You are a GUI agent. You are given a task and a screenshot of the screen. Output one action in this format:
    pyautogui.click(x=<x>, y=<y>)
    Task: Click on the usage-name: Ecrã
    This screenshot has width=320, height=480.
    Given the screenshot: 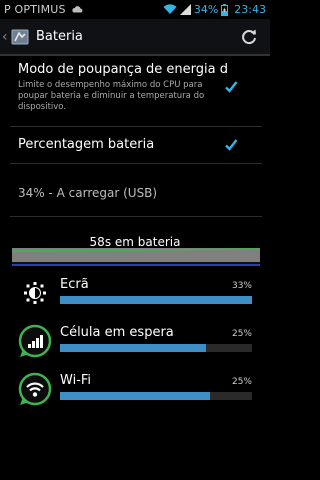 What is the action you would take?
    pyautogui.click(x=74, y=284)
    